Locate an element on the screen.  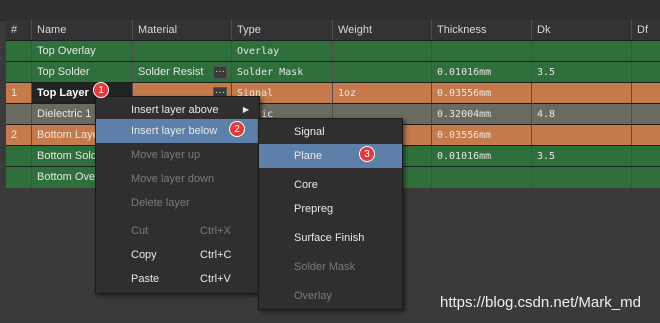
row-material: Solder Resist ··· is located at coordinates (182, 72).